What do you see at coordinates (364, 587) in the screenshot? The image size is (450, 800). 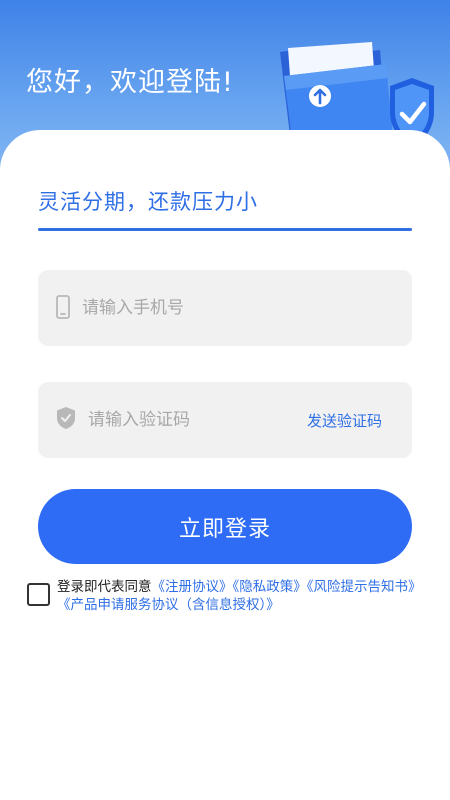 I see `link-risk-notice: 《风险提示告知书》` at bounding box center [364, 587].